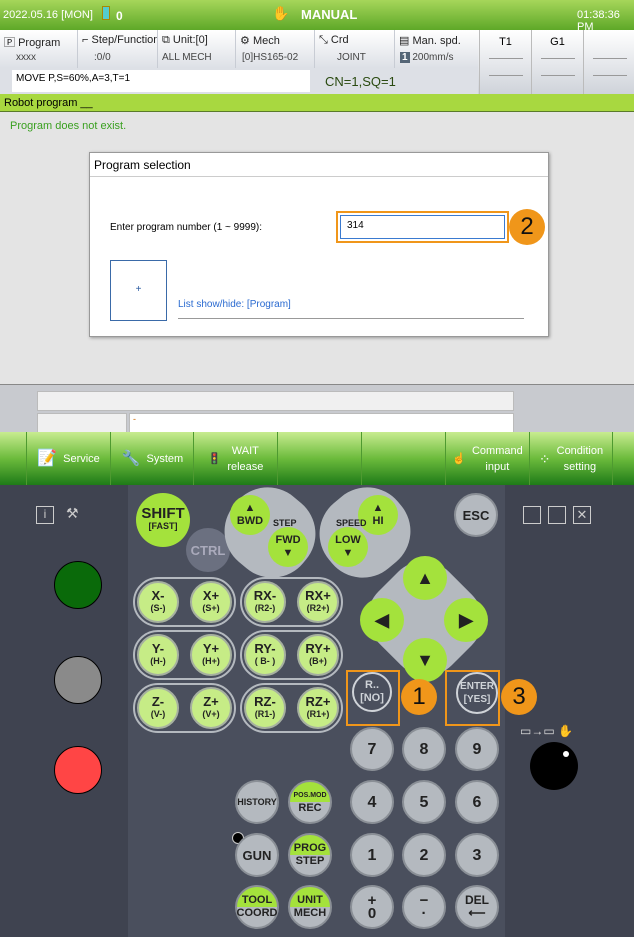 The height and width of the screenshot is (937, 634). Describe the element at coordinates (250, 515) in the screenshot. I see `bwd-key: ▲ BWD` at that location.